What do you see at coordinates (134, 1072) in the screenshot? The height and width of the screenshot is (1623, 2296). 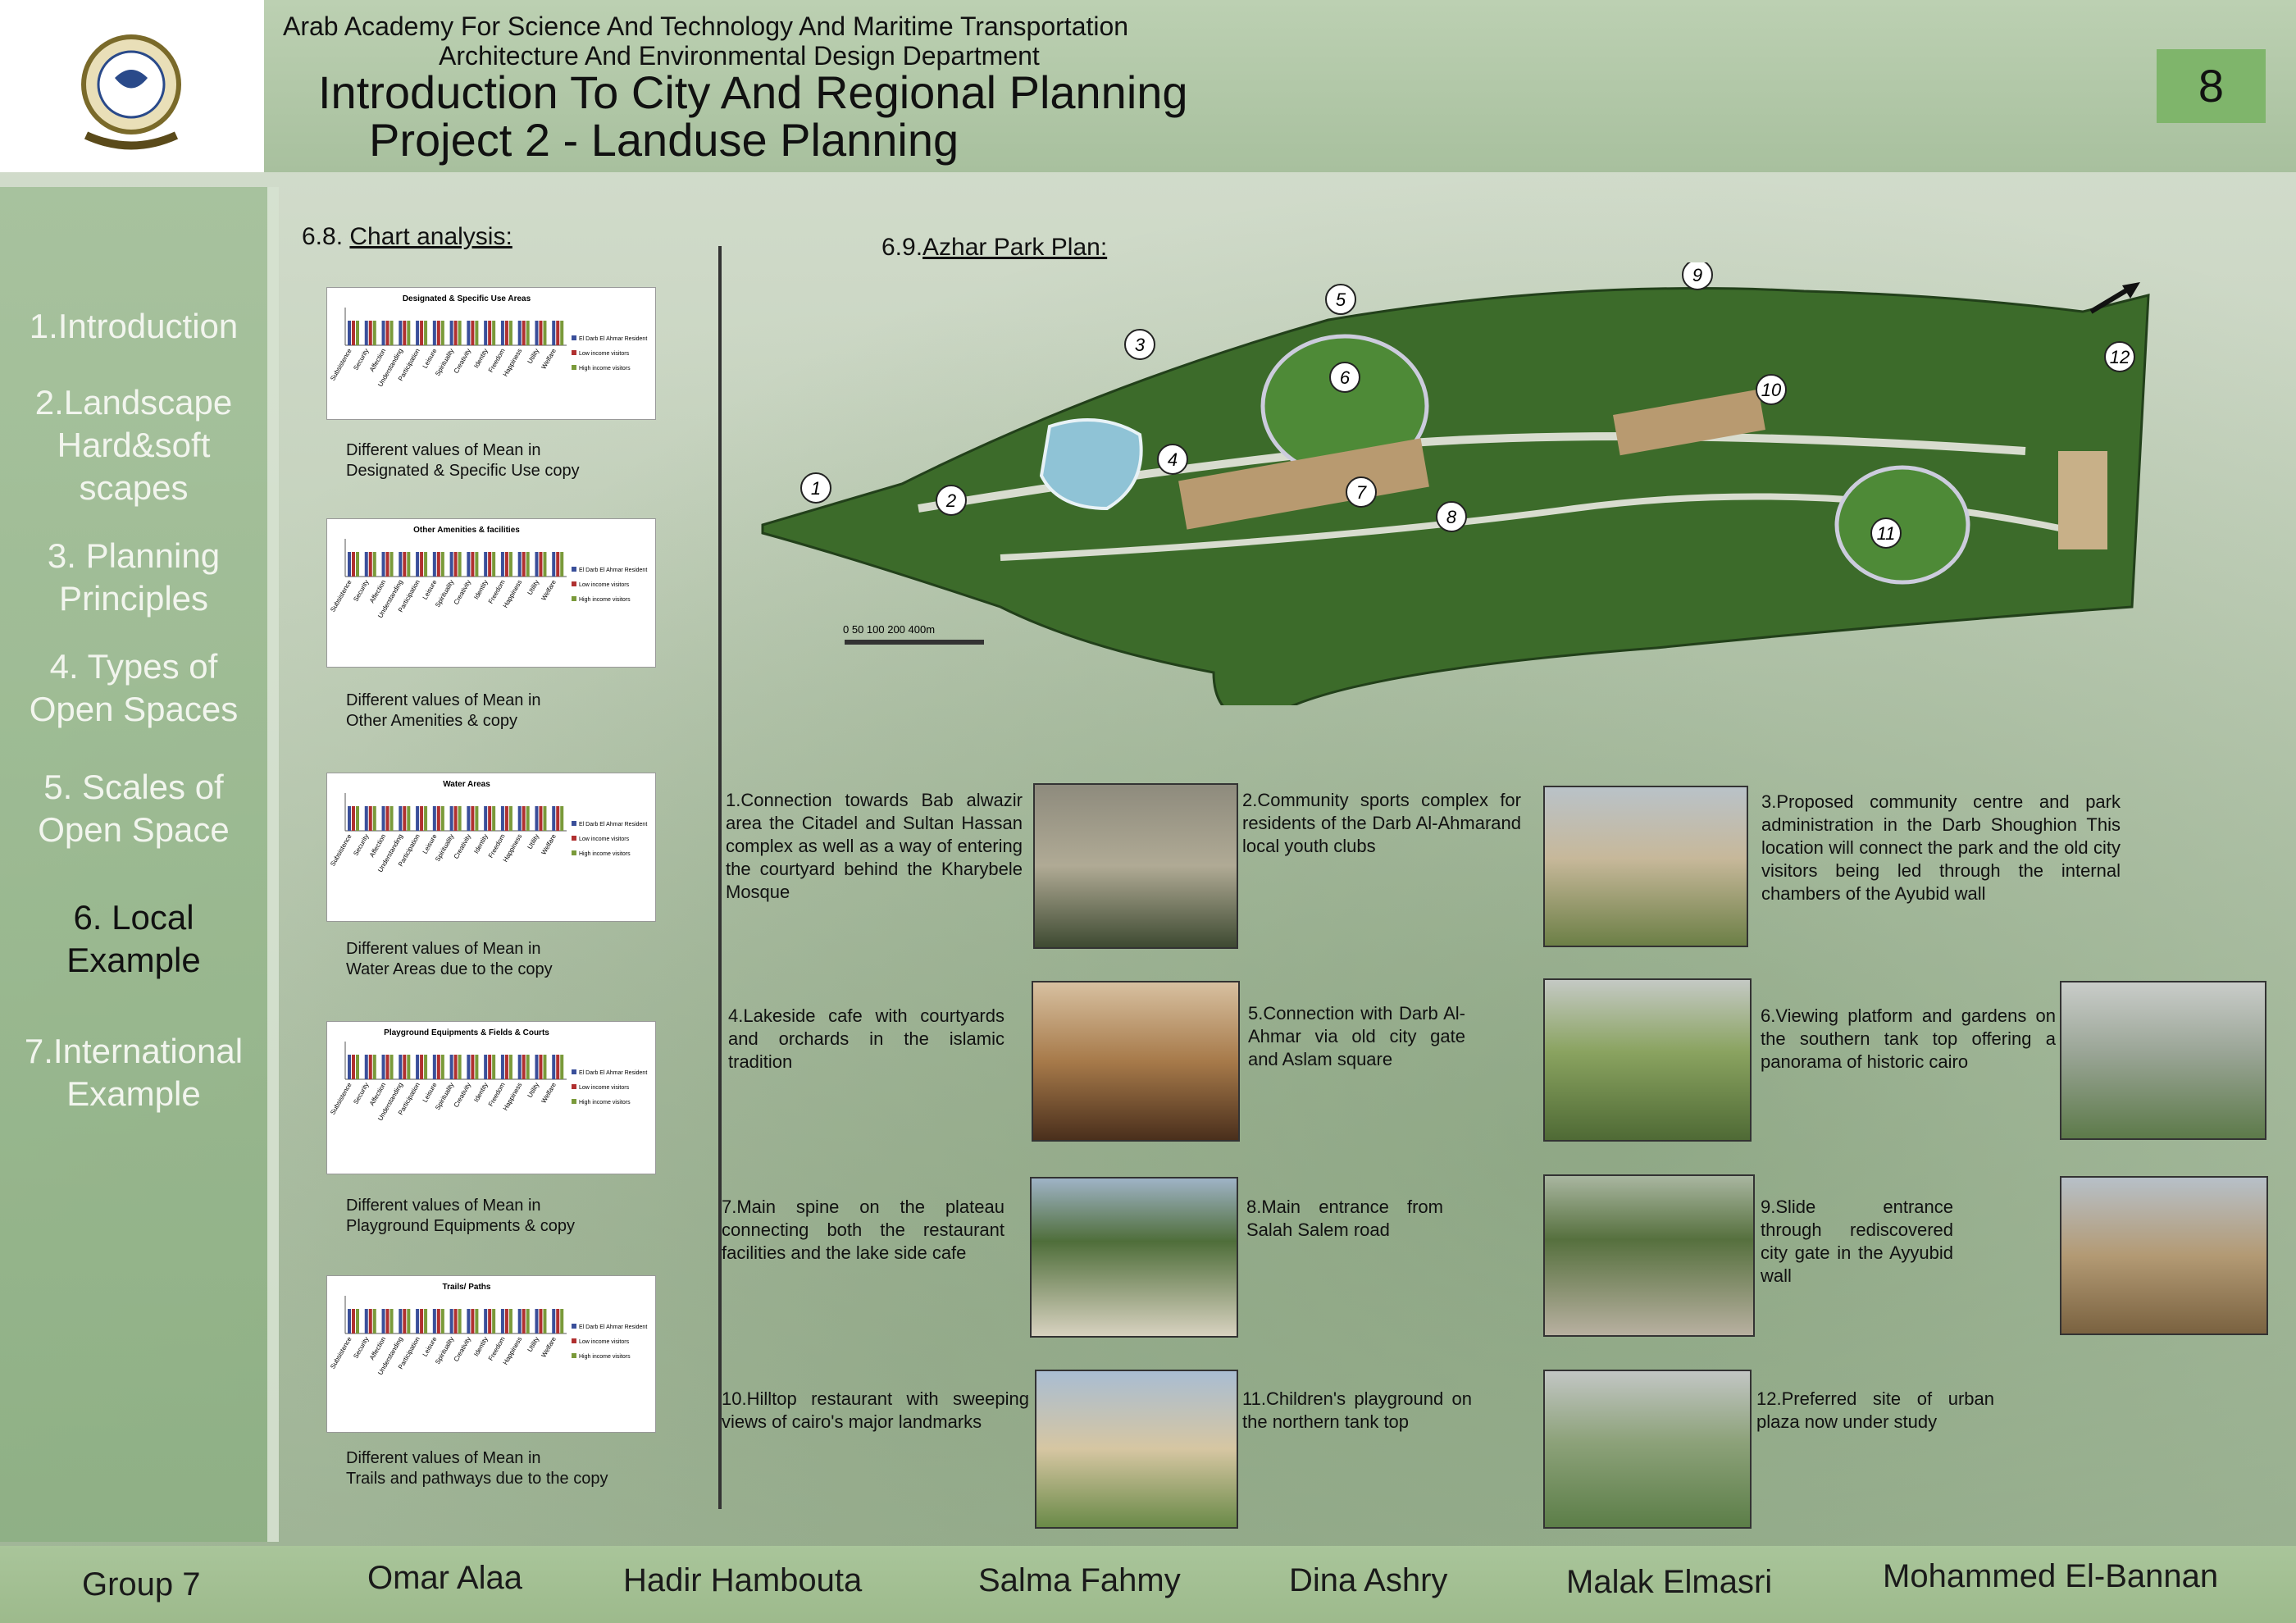 I see `sidebar-item-international-example: 7.International Example` at bounding box center [134, 1072].